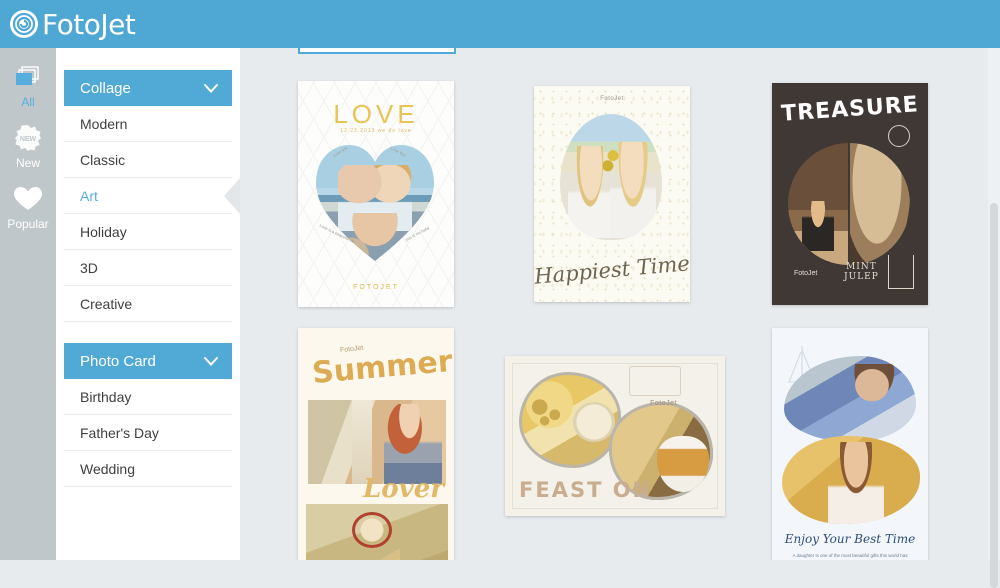 This screenshot has width=1000, height=588. I want to click on split-circle-photo-frame, so click(849, 204).